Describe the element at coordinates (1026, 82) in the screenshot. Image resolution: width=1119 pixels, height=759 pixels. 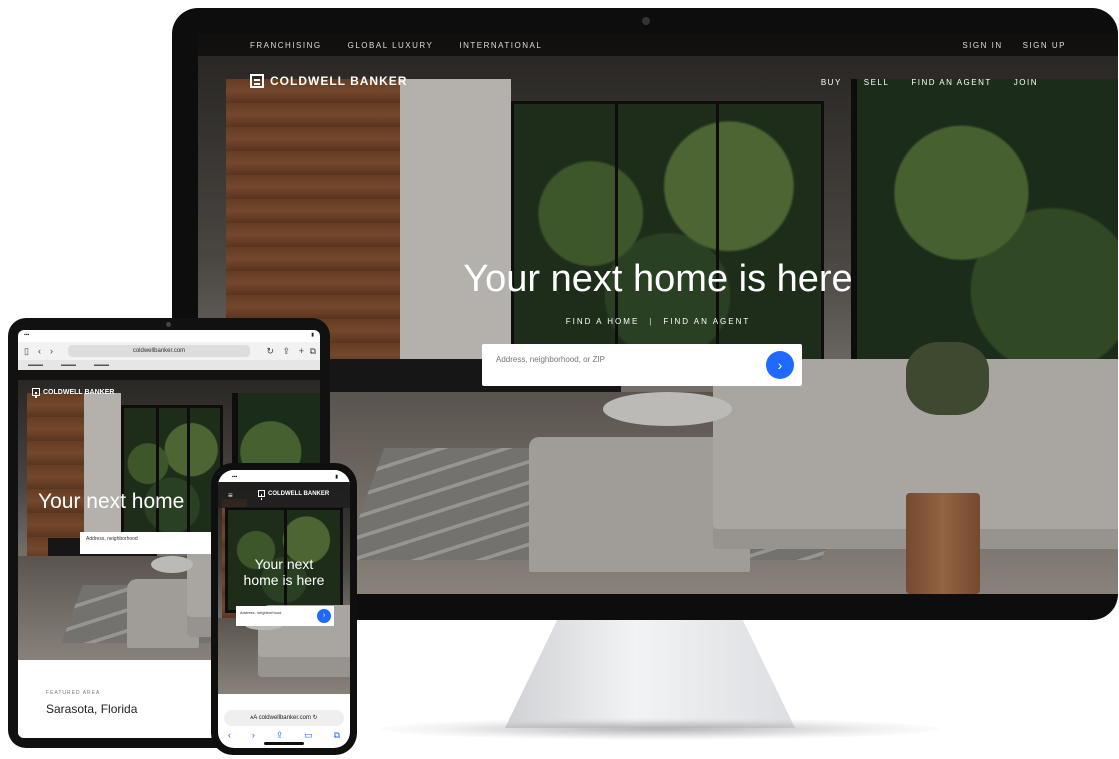
I see `nav-item-join: JOIN` at that location.